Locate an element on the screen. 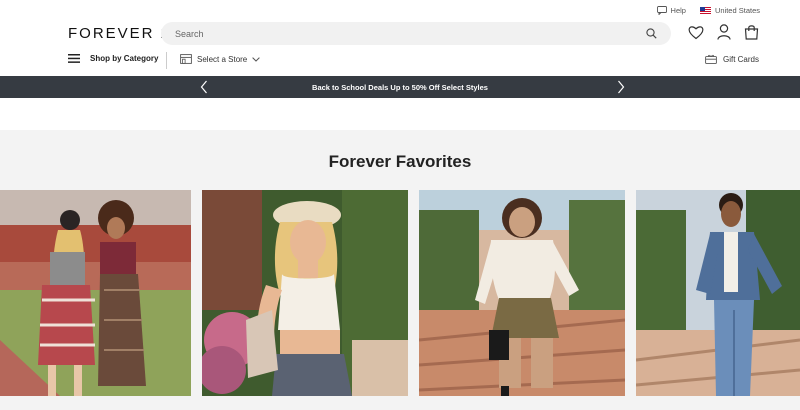 The width and height of the screenshot is (800, 410). shop-by-category-button: Shop by Category is located at coordinates (113, 58).